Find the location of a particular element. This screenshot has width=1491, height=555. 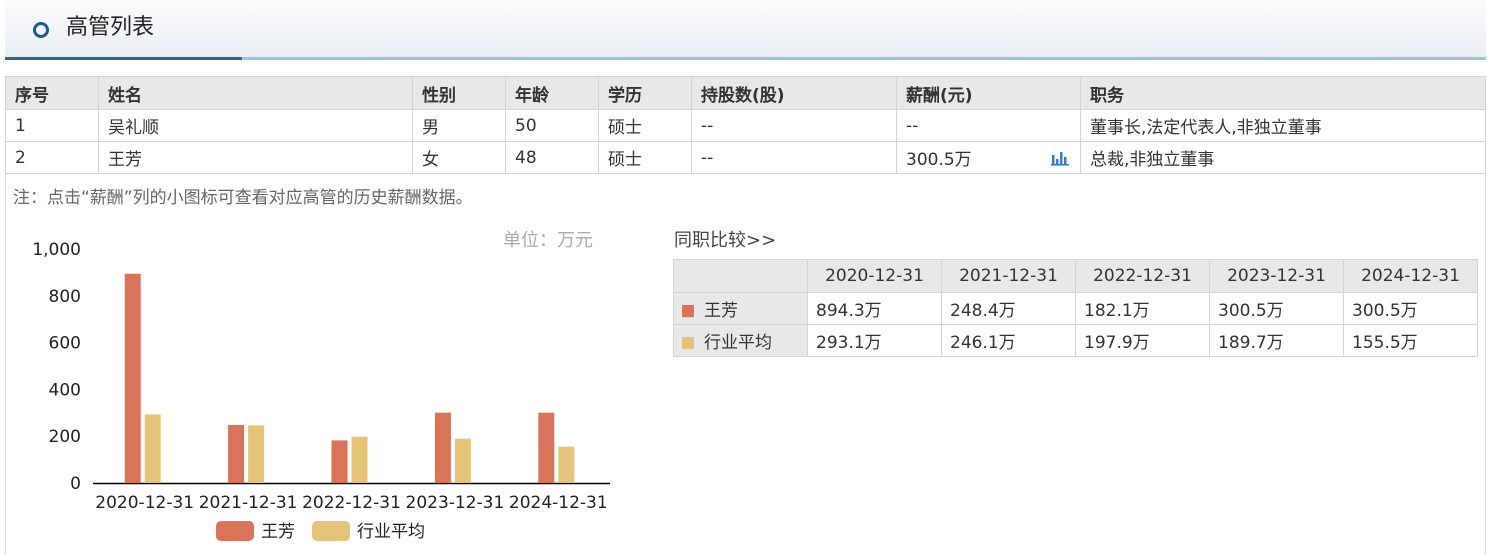

y-tick-label: 400 is located at coordinates (65, 390).